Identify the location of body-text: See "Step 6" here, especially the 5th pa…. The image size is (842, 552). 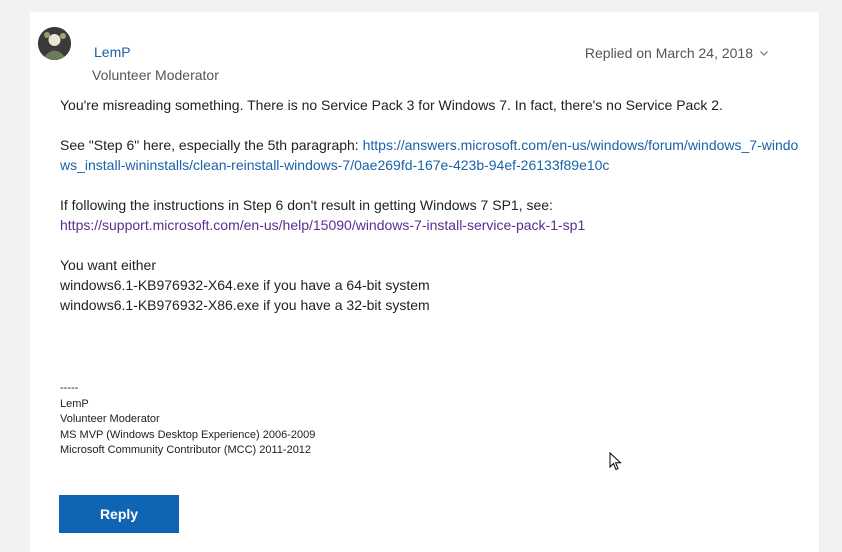
(211, 145).